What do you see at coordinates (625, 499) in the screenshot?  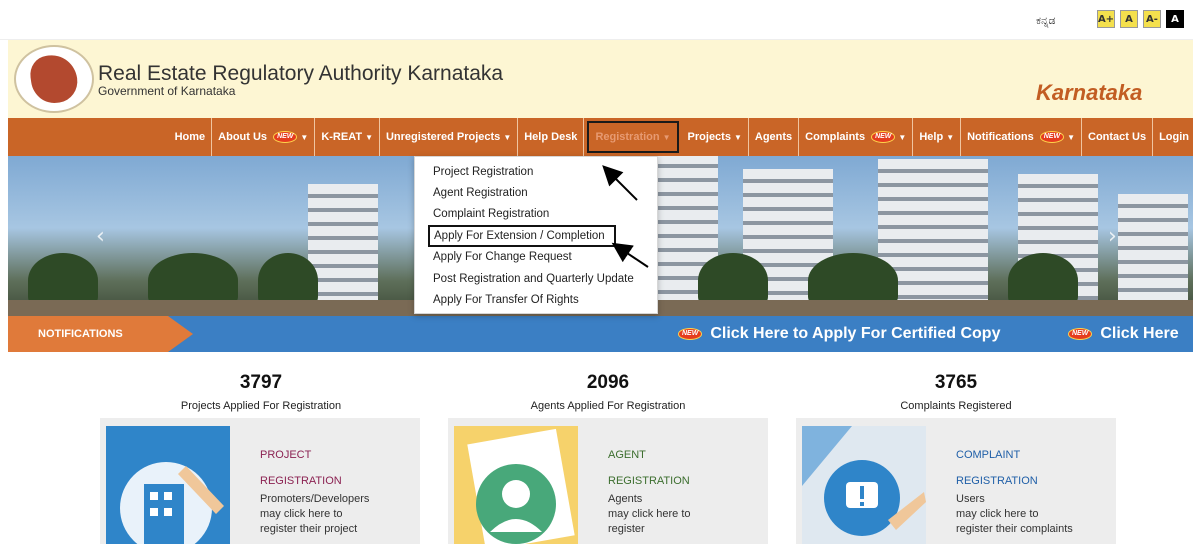 I see `card-desc-line: Agents` at bounding box center [625, 499].